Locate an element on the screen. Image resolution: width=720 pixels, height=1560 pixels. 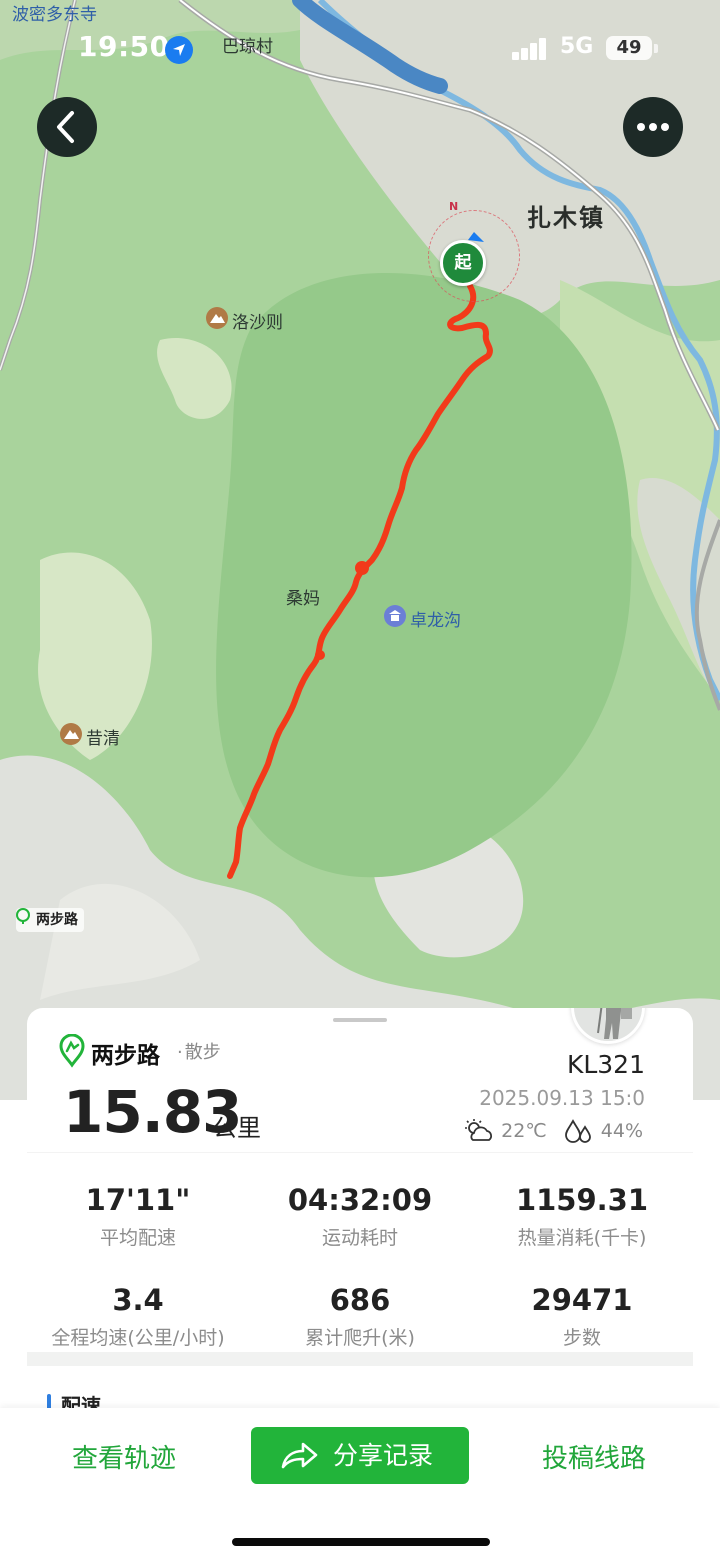
drag-handle is located at coordinates (360, 1020).